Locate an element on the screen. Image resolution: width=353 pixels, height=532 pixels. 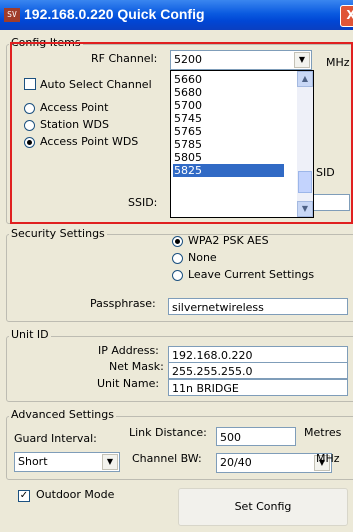
passphrase-input: silvernetwireless is located at coordinates (258, 306).